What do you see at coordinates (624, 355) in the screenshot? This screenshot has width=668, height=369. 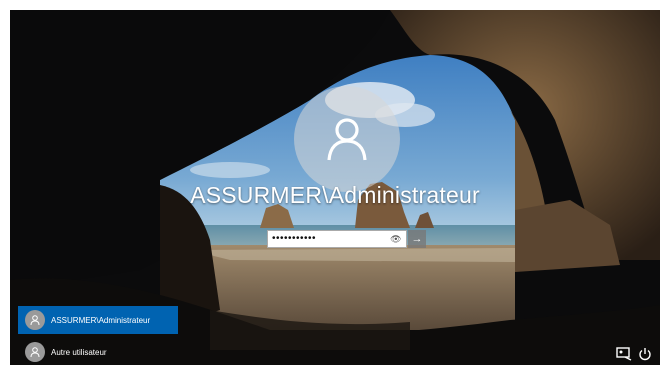 I see `ease-of-access-icon` at bounding box center [624, 355].